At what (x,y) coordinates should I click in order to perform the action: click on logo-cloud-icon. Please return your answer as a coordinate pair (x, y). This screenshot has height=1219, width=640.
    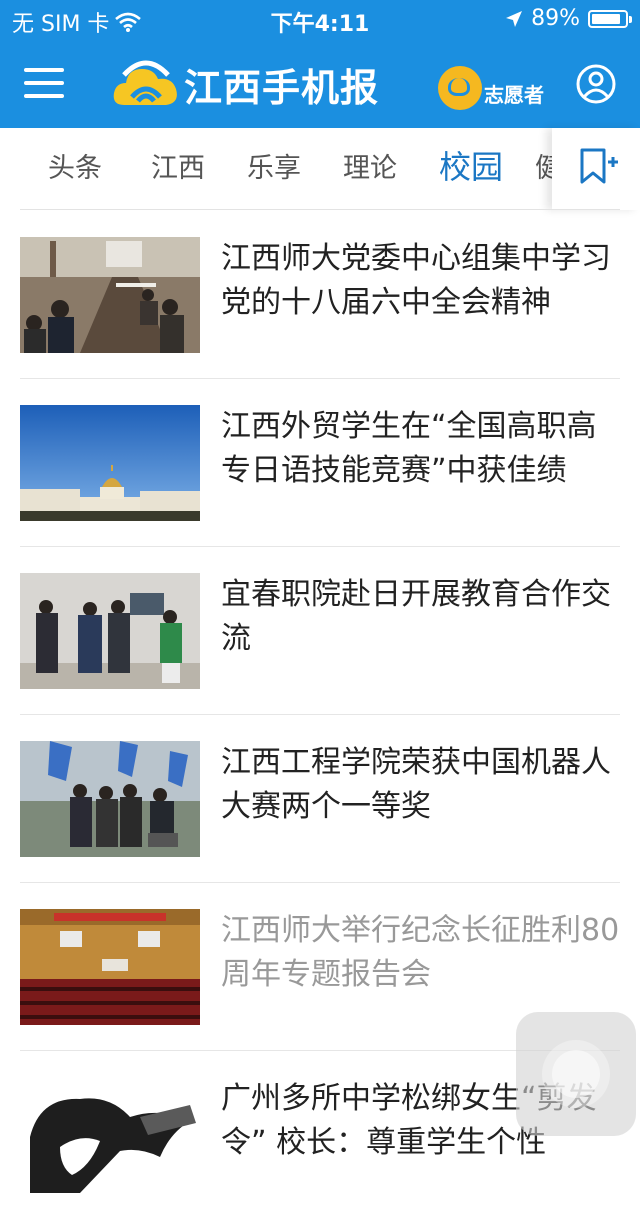
    Looking at the image, I should click on (145, 82).